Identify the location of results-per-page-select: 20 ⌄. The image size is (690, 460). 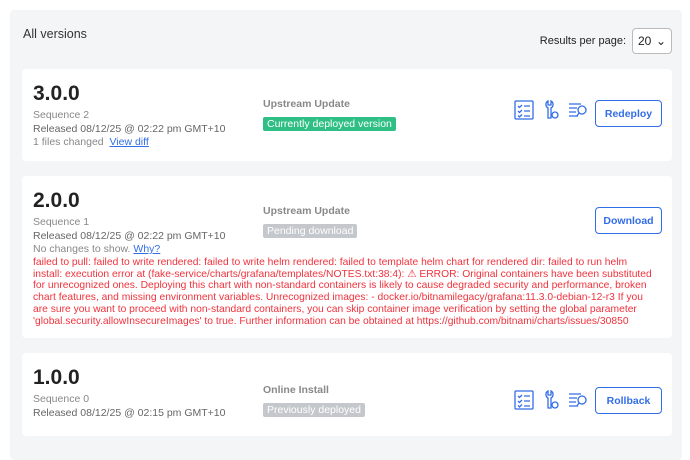
(652, 41).